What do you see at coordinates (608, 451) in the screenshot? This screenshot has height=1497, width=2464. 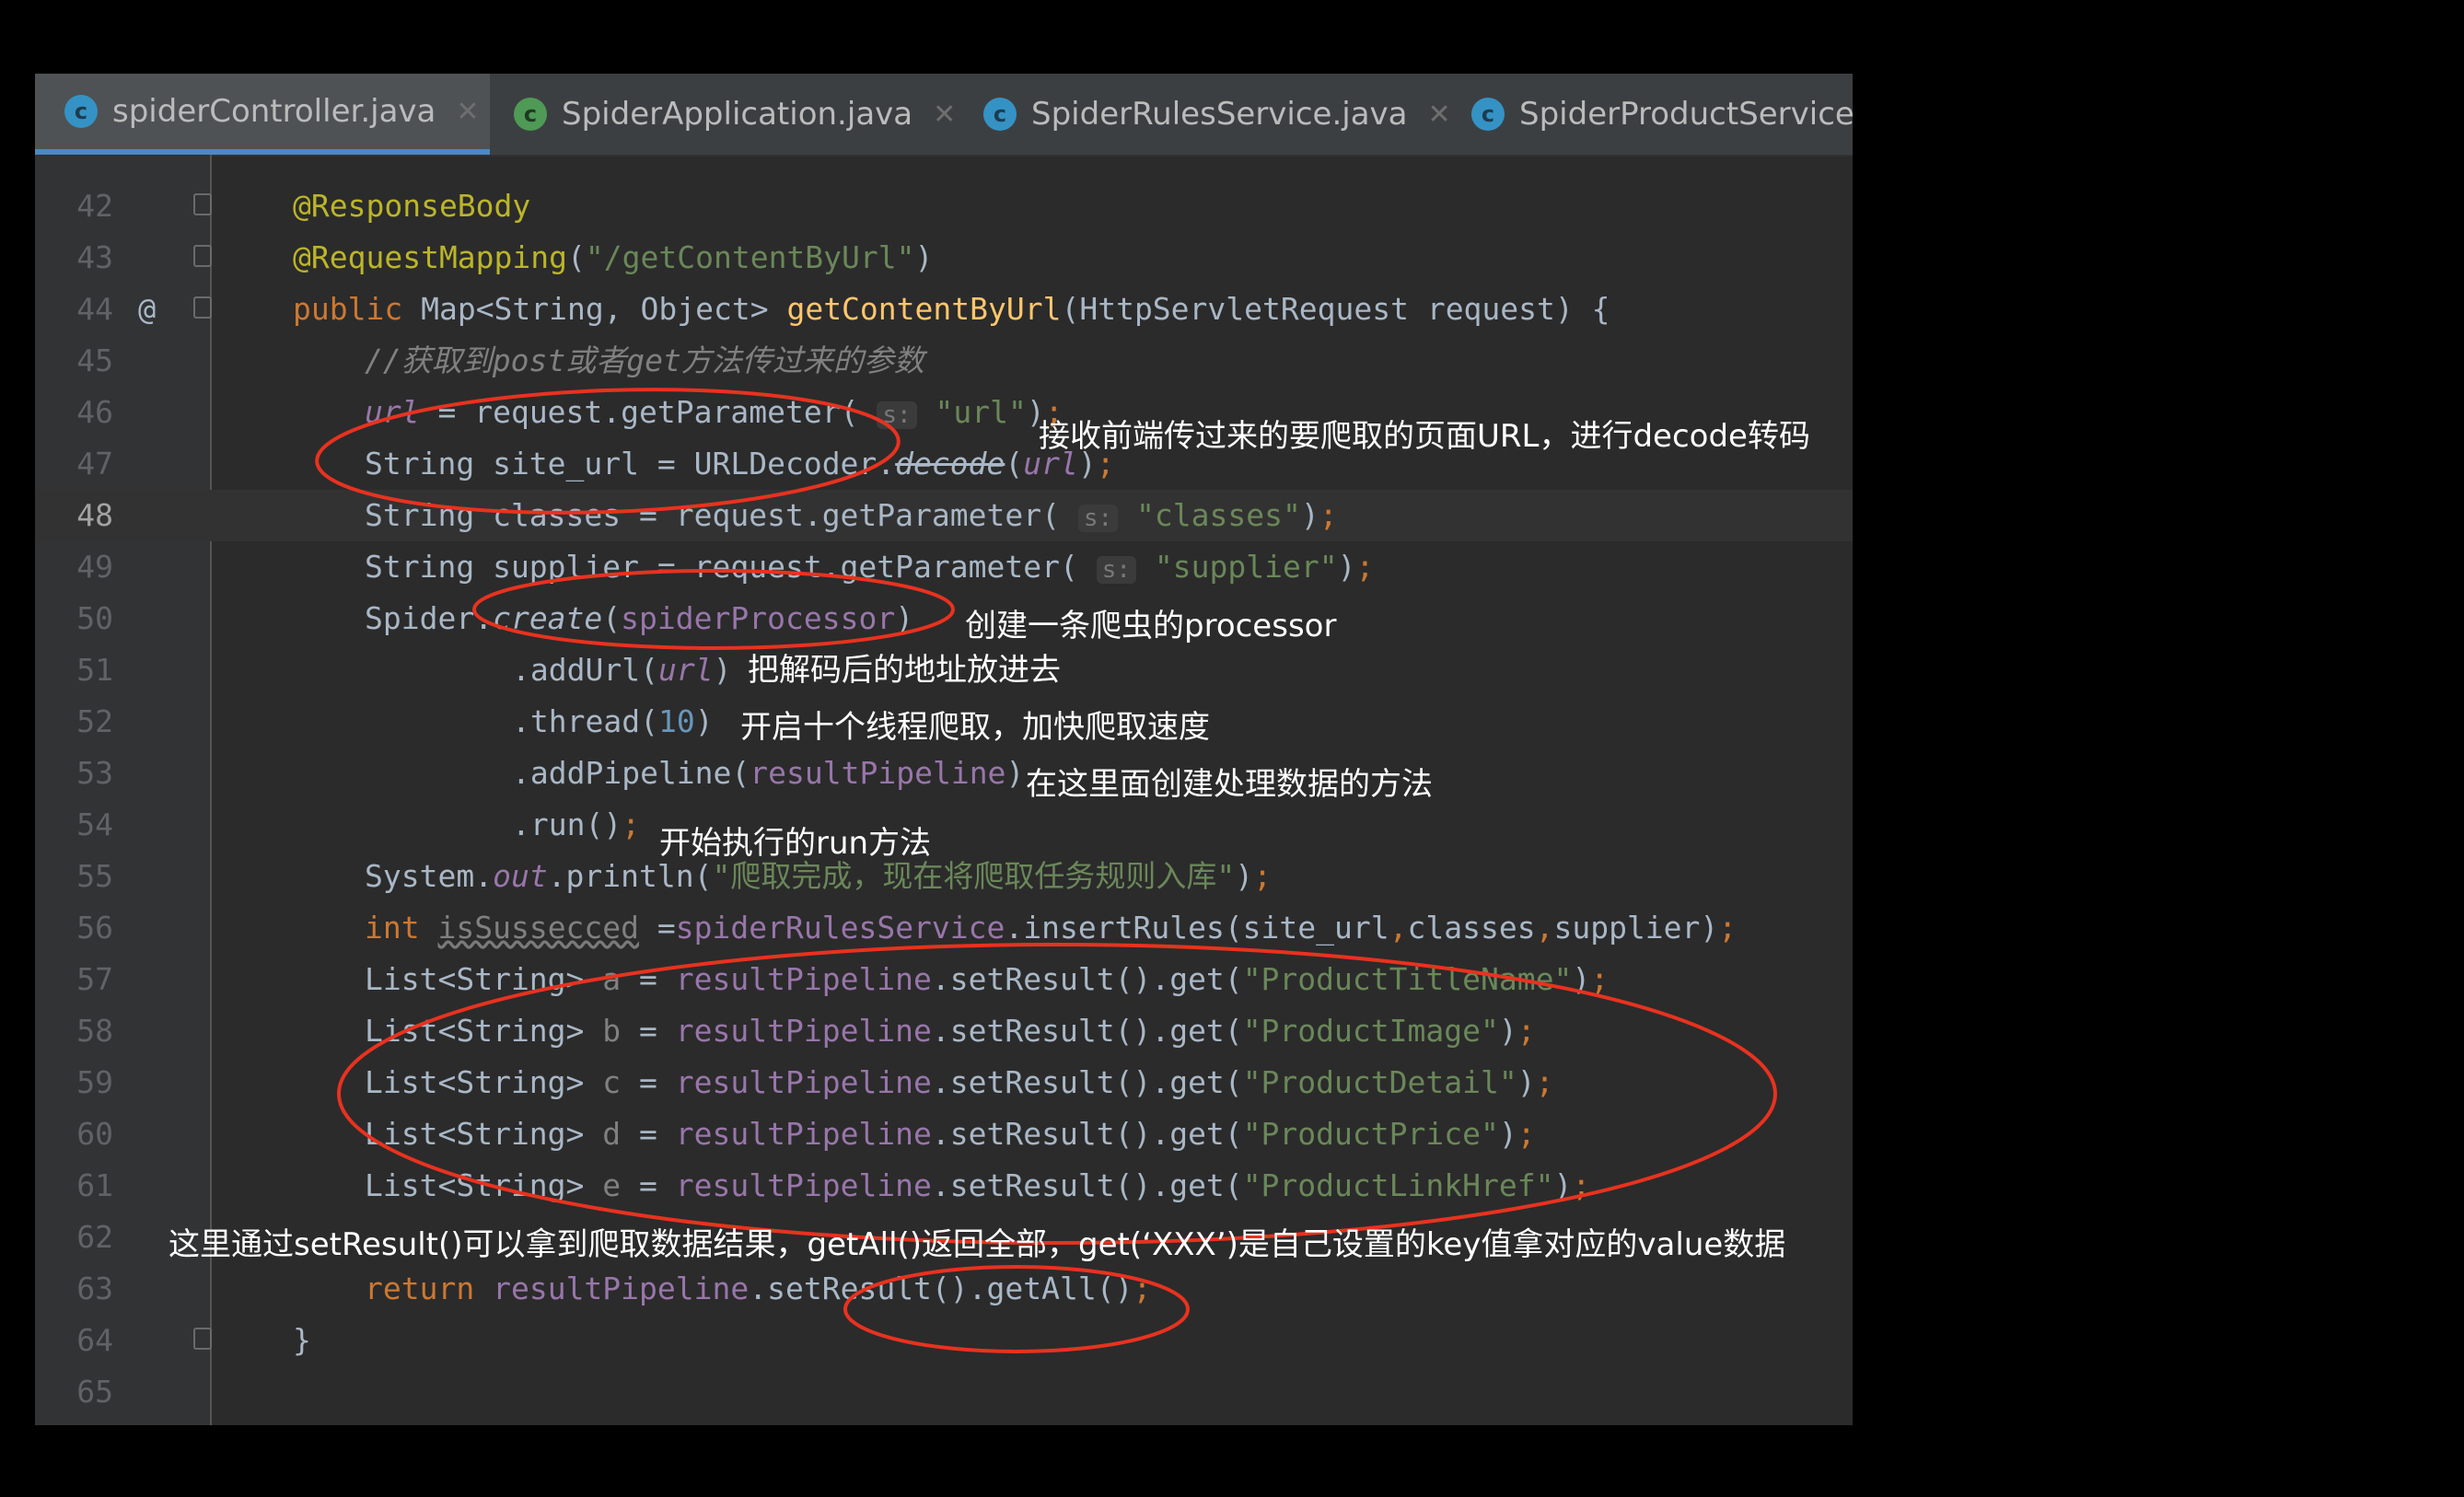 I see `ellipse-decode` at bounding box center [608, 451].